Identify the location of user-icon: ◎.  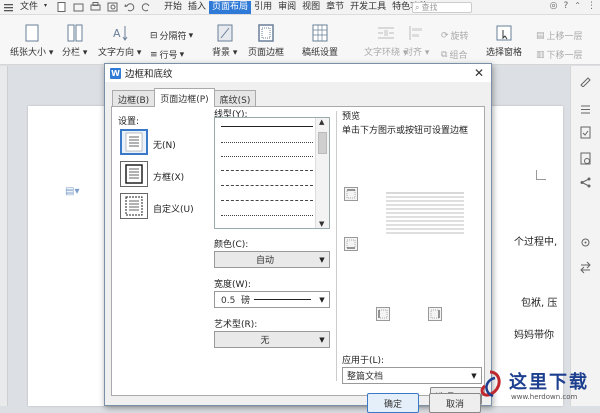
(554, 6).